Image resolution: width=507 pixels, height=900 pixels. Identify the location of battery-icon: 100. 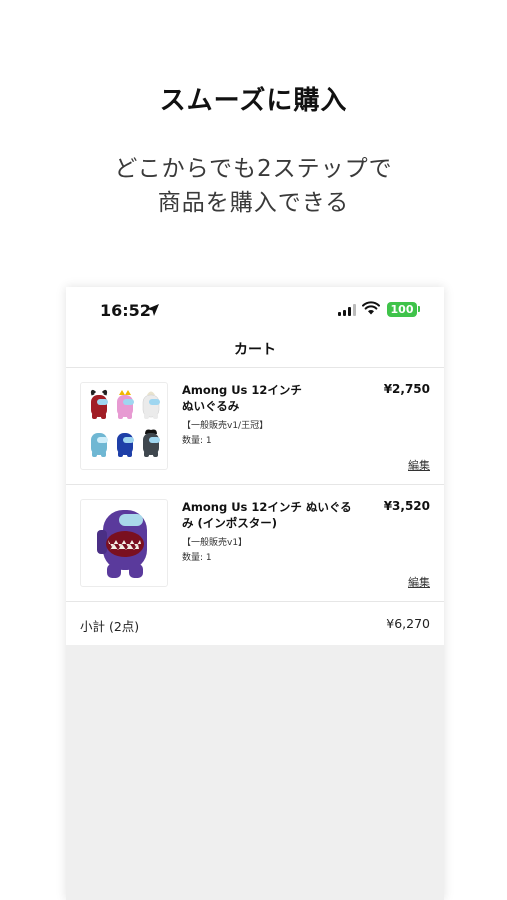
(402, 309).